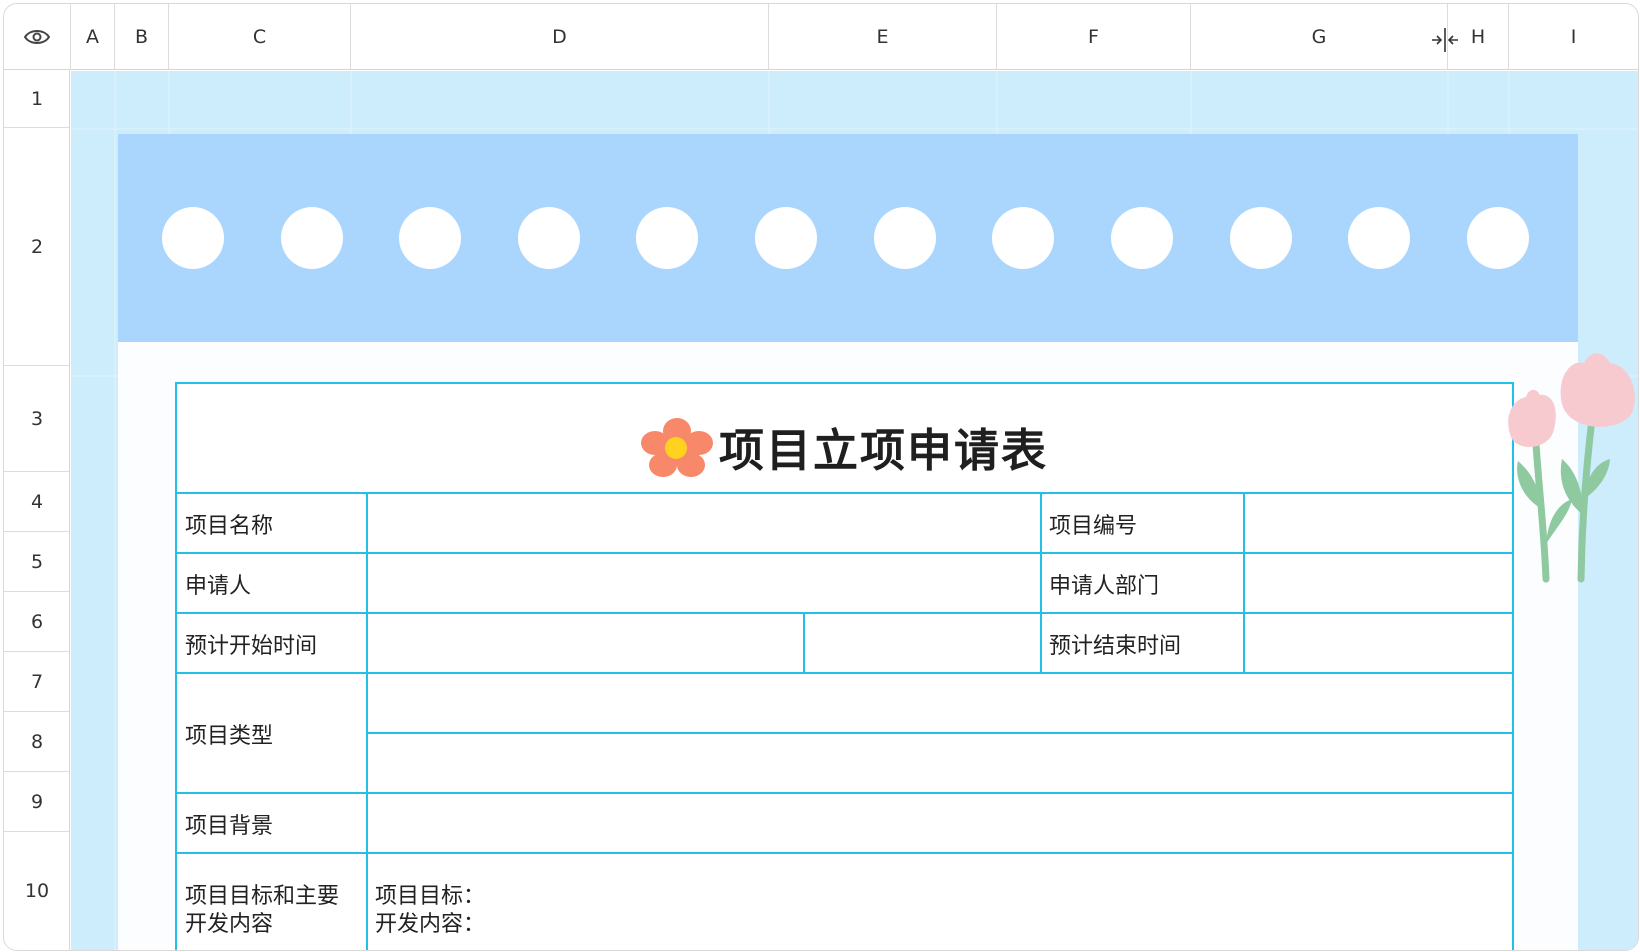 This screenshot has height=952, width=1640. What do you see at coordinates (37, 247) in the screenshot?
I see `row-2: 2` at bounding box center [37, 247].